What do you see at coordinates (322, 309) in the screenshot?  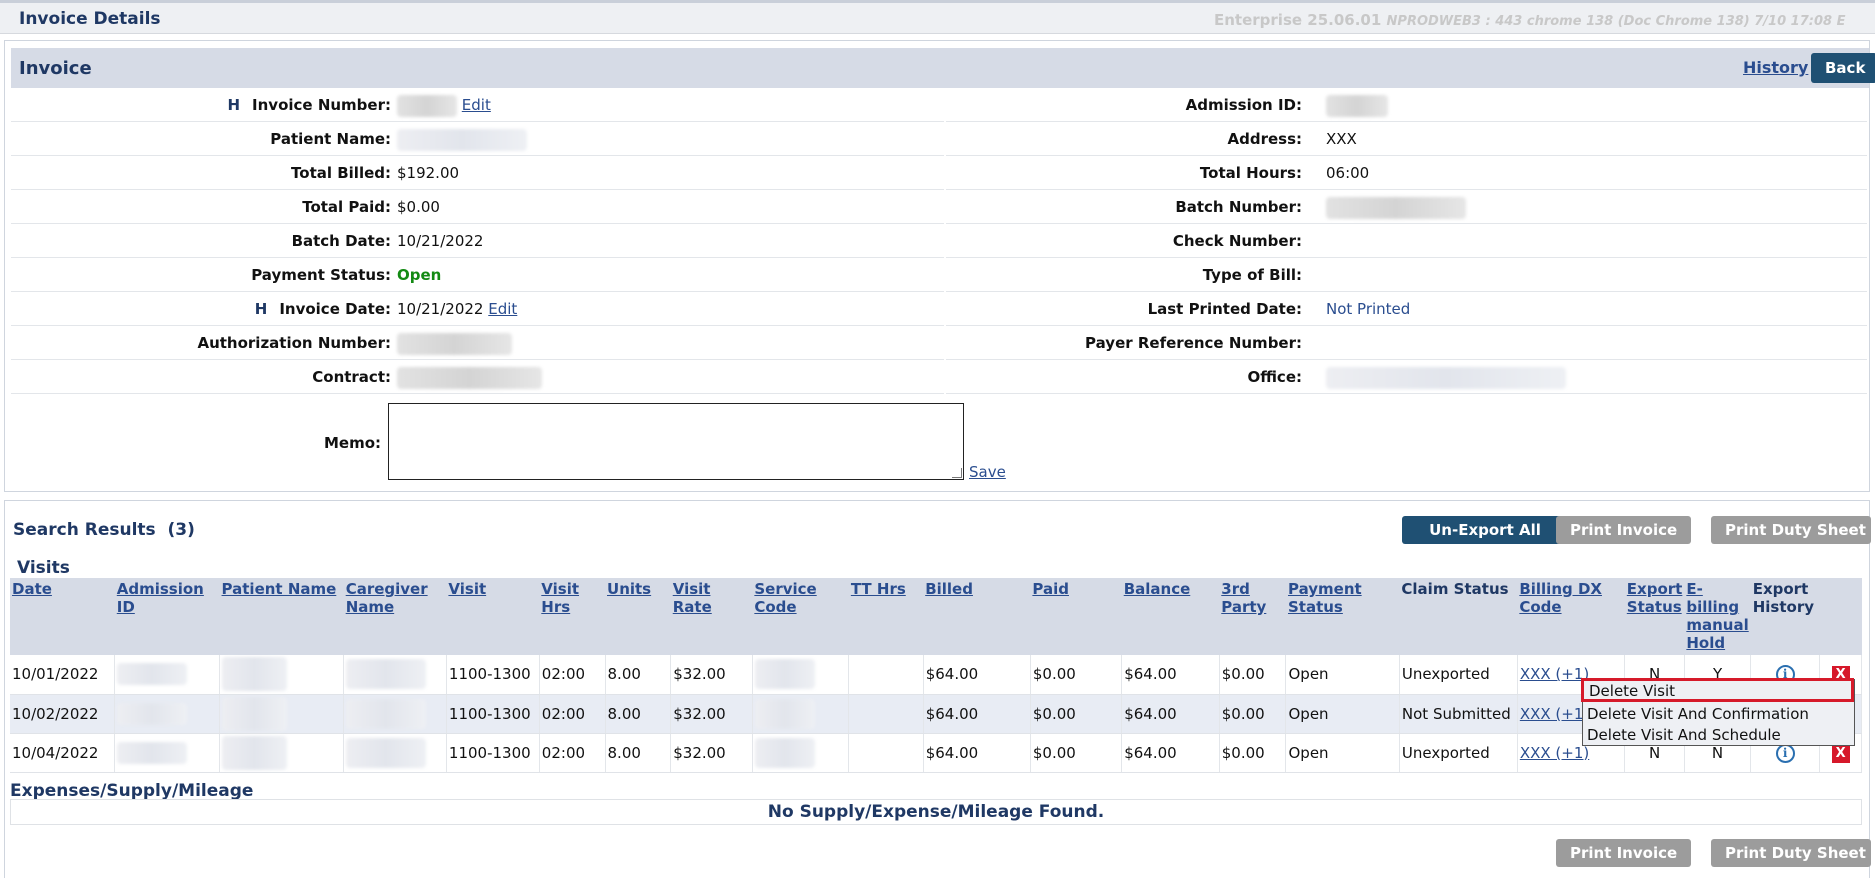 I see `field-label: H Invoice Date:` at bounding box center [322, 309].